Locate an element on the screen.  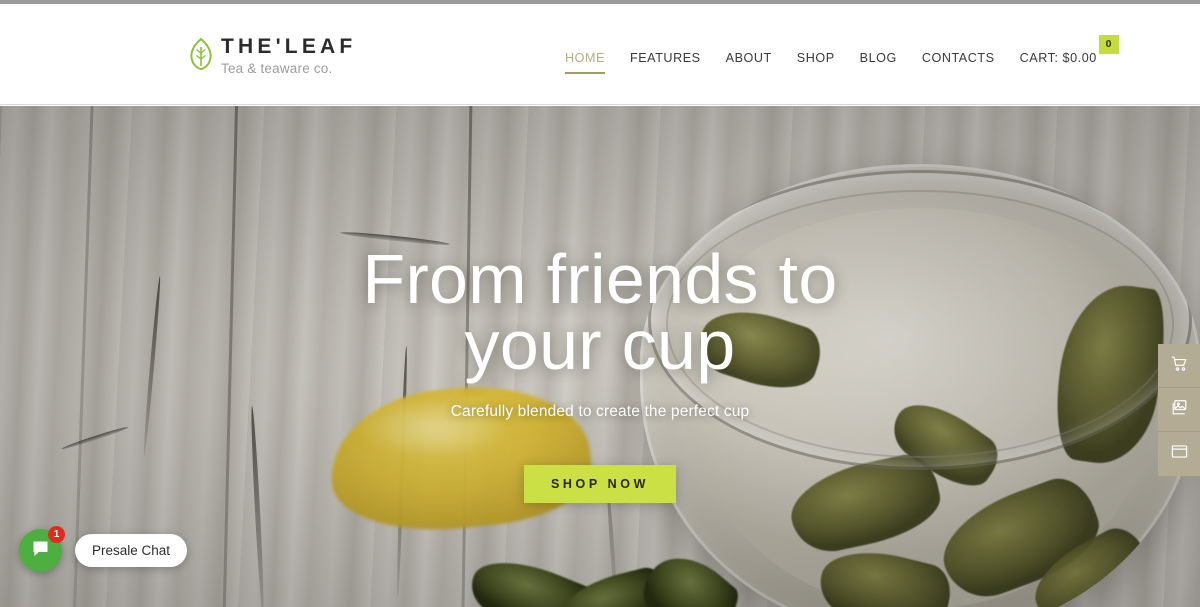
chat-unread-badge: 1 is located at coordinates (56, 534).